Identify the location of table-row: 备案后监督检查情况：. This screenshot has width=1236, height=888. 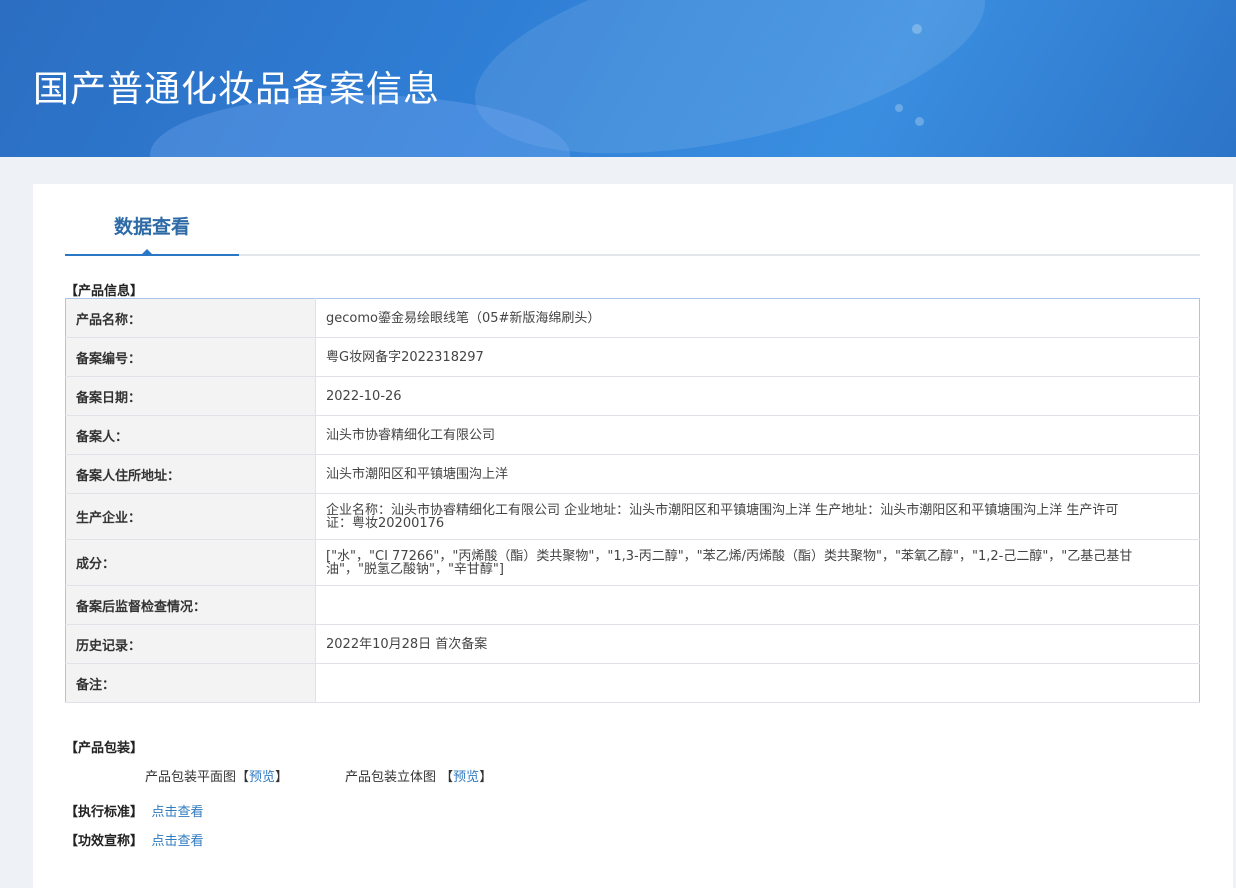
(632, 605).